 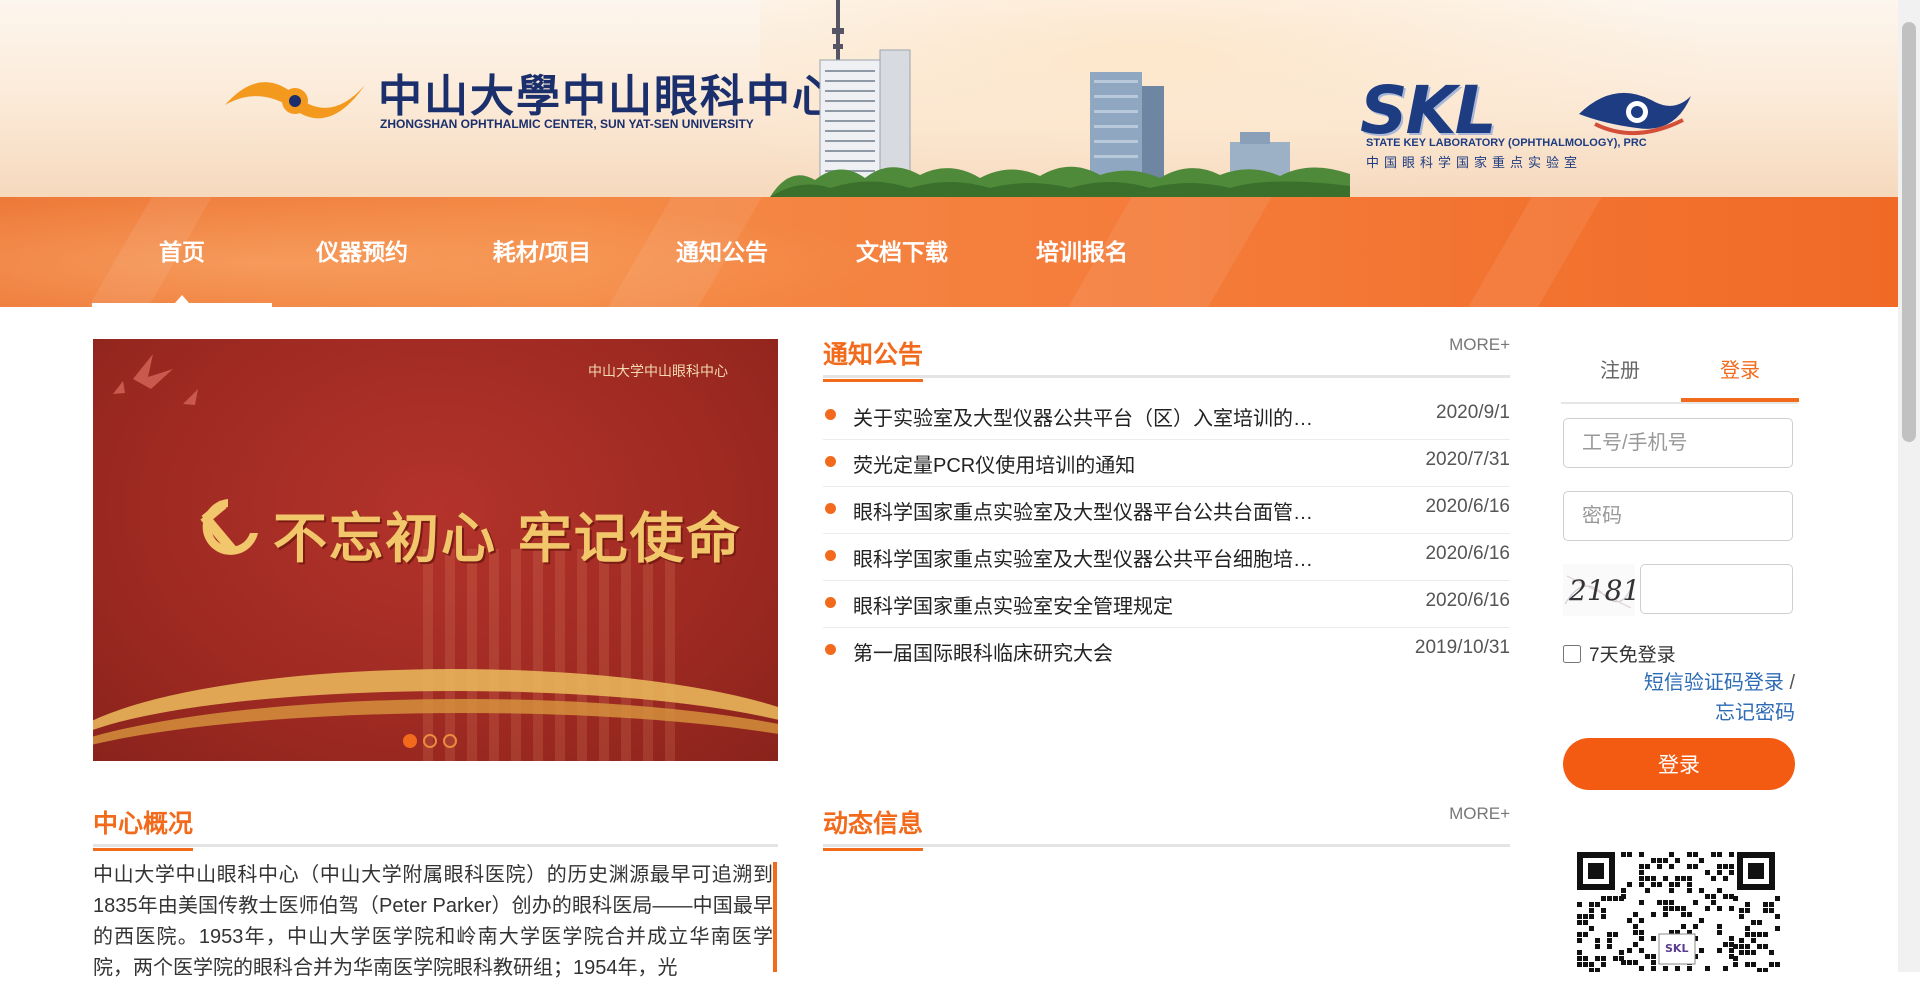 I want to click on news-more-link: MORE+, so click(x=1479, y=814).